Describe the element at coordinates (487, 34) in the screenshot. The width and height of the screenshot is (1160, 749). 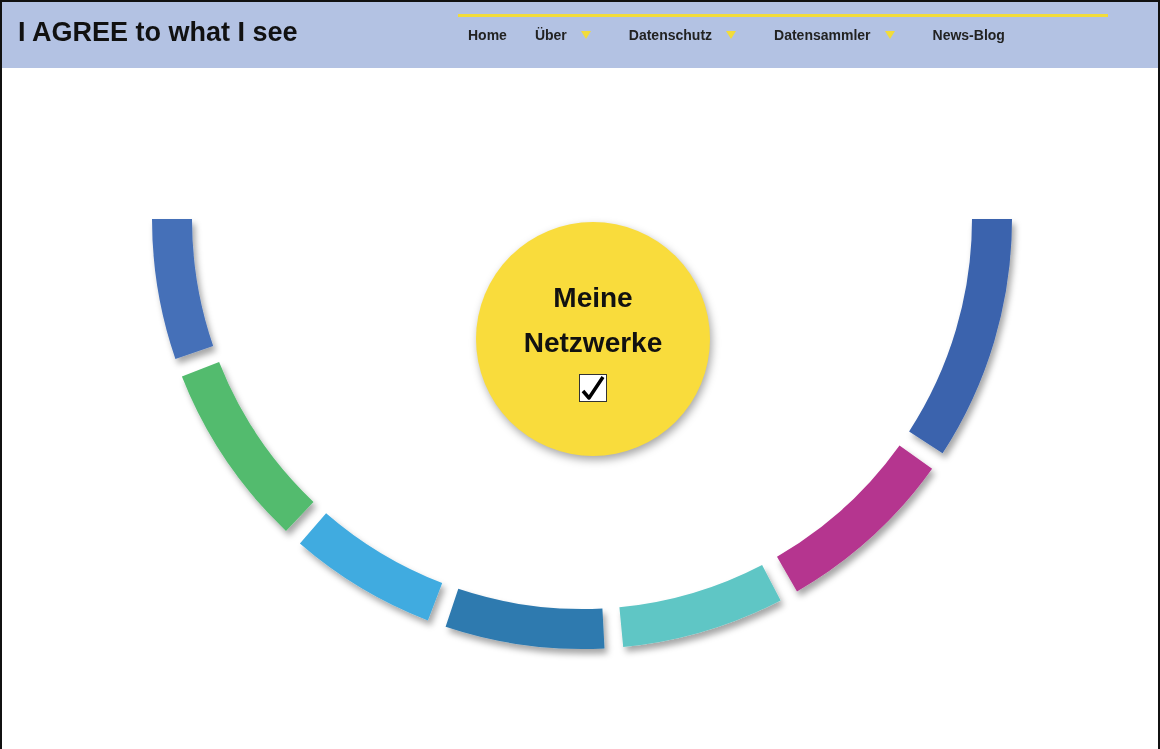
I see `nav-link: Home` at that location.